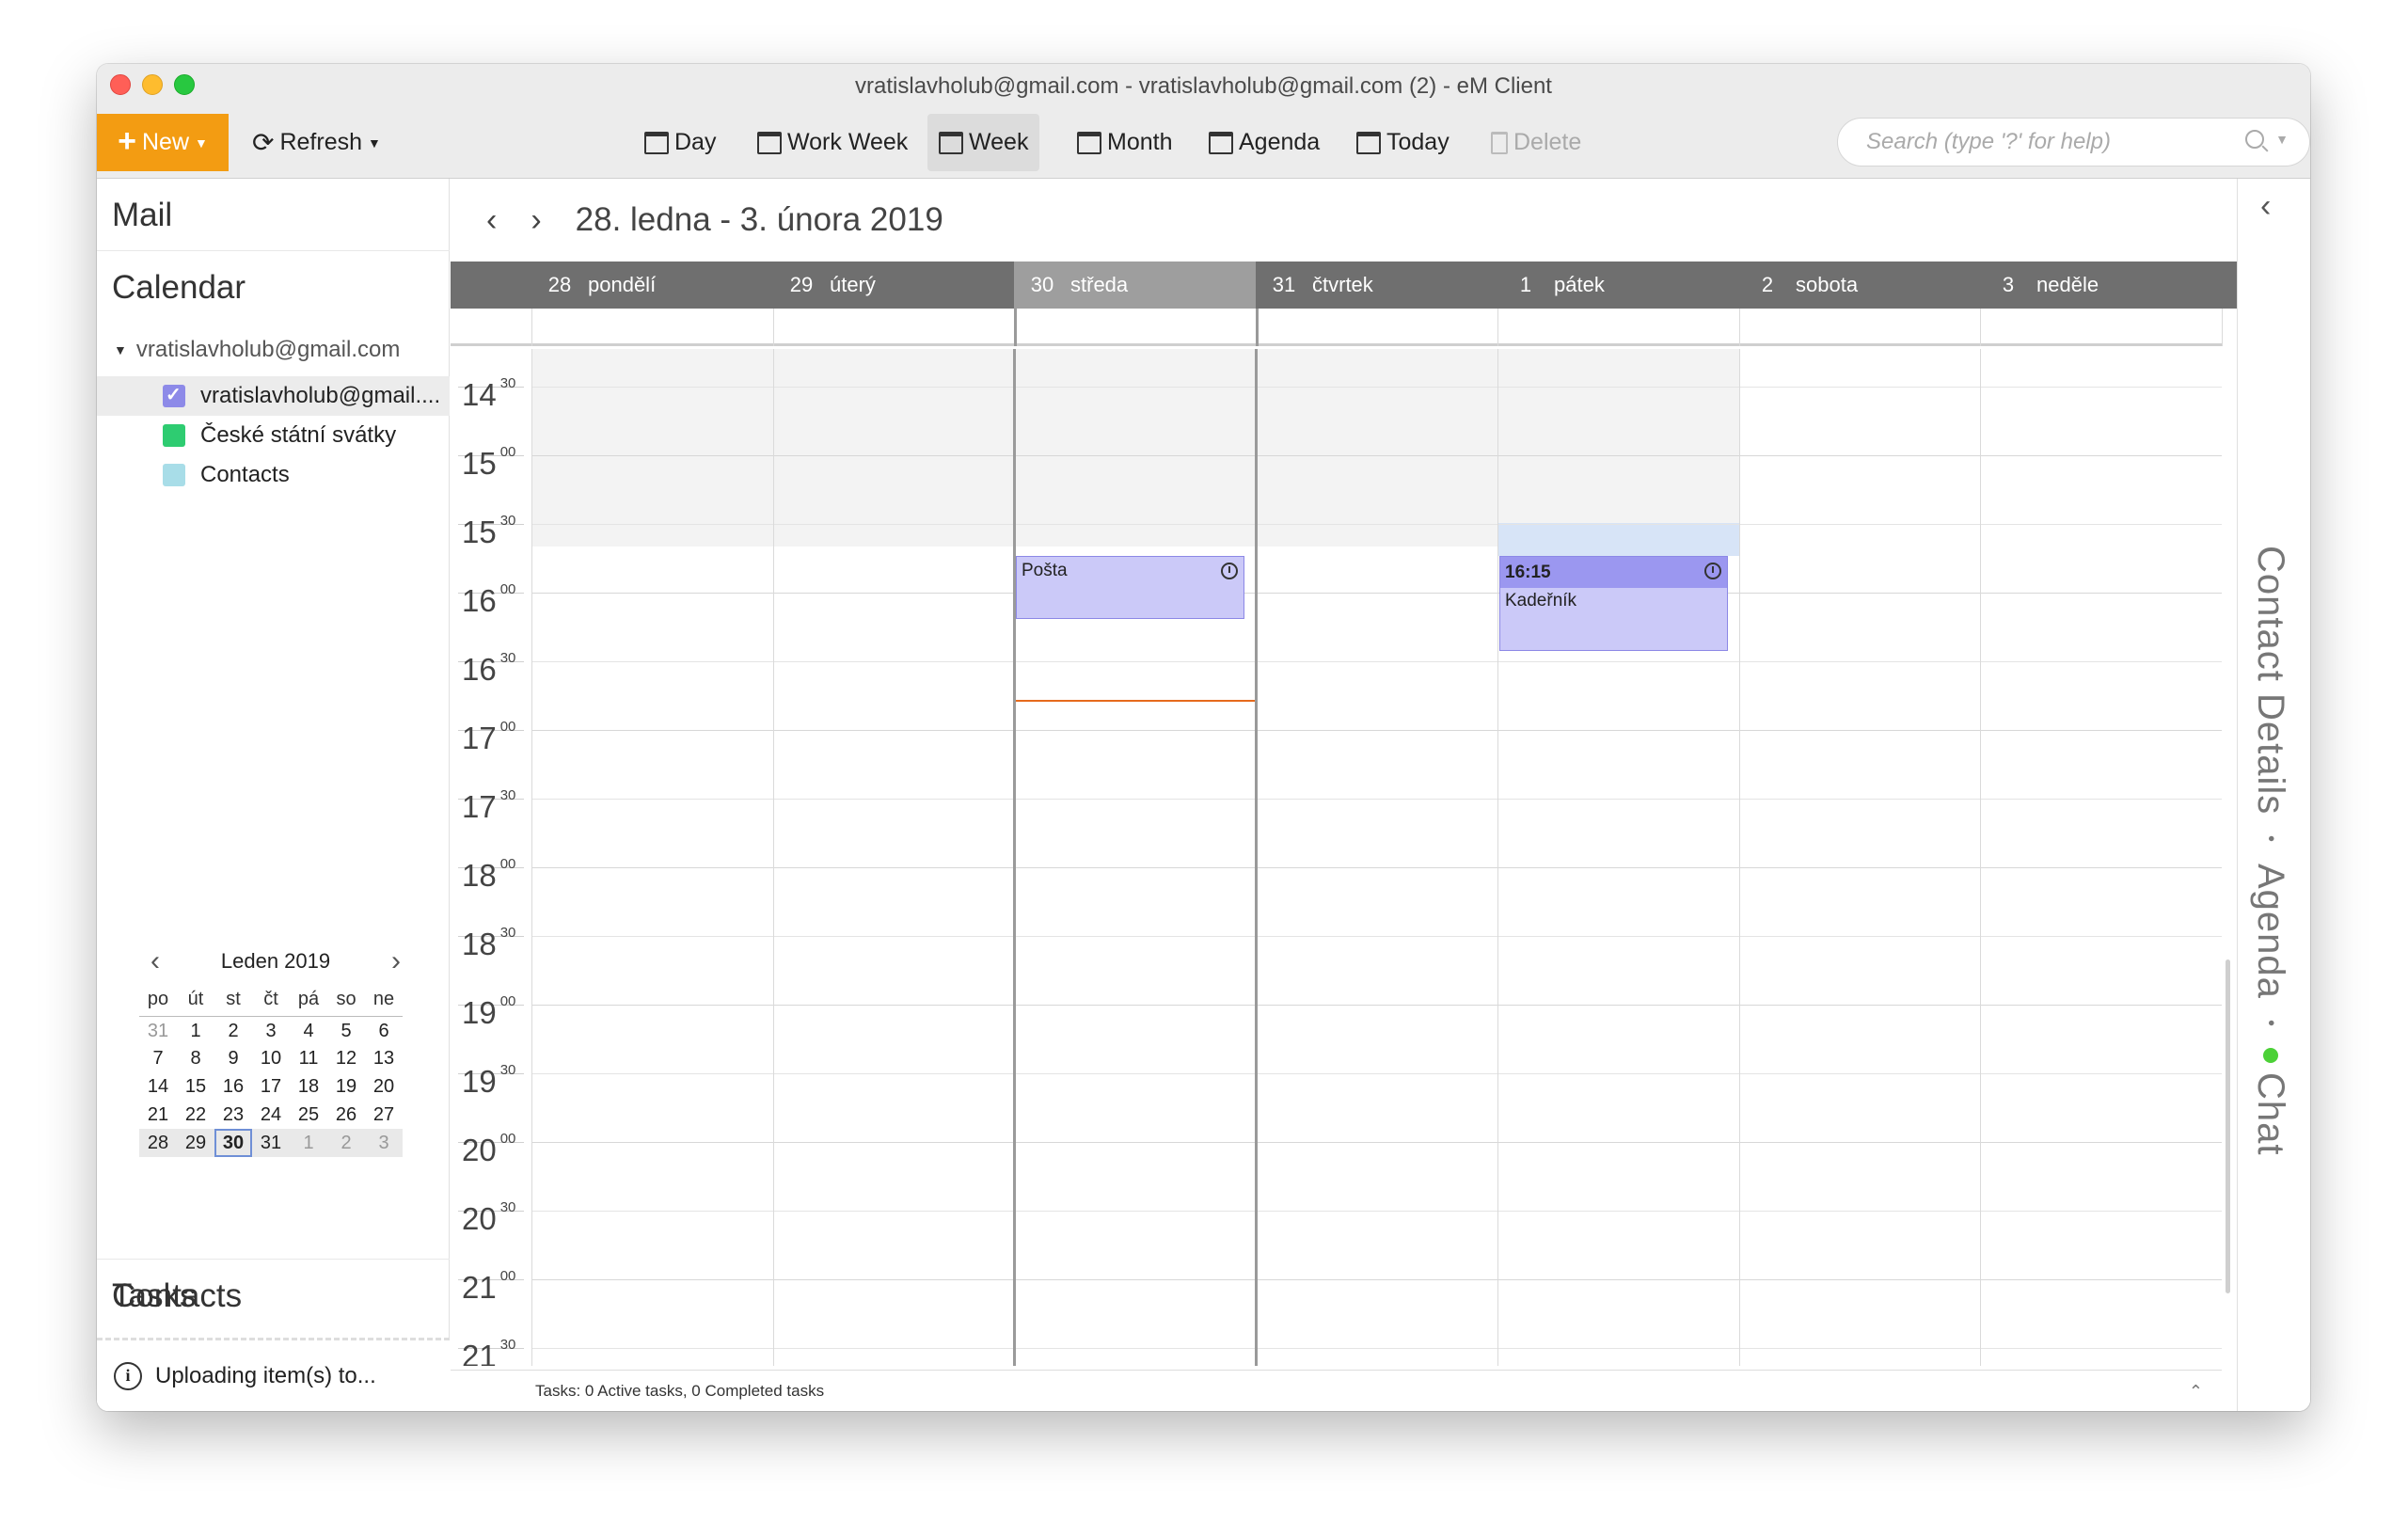 The image size is (2408, 1538). I want to click on mini-calendar-day: 25, so click(308, 1115).